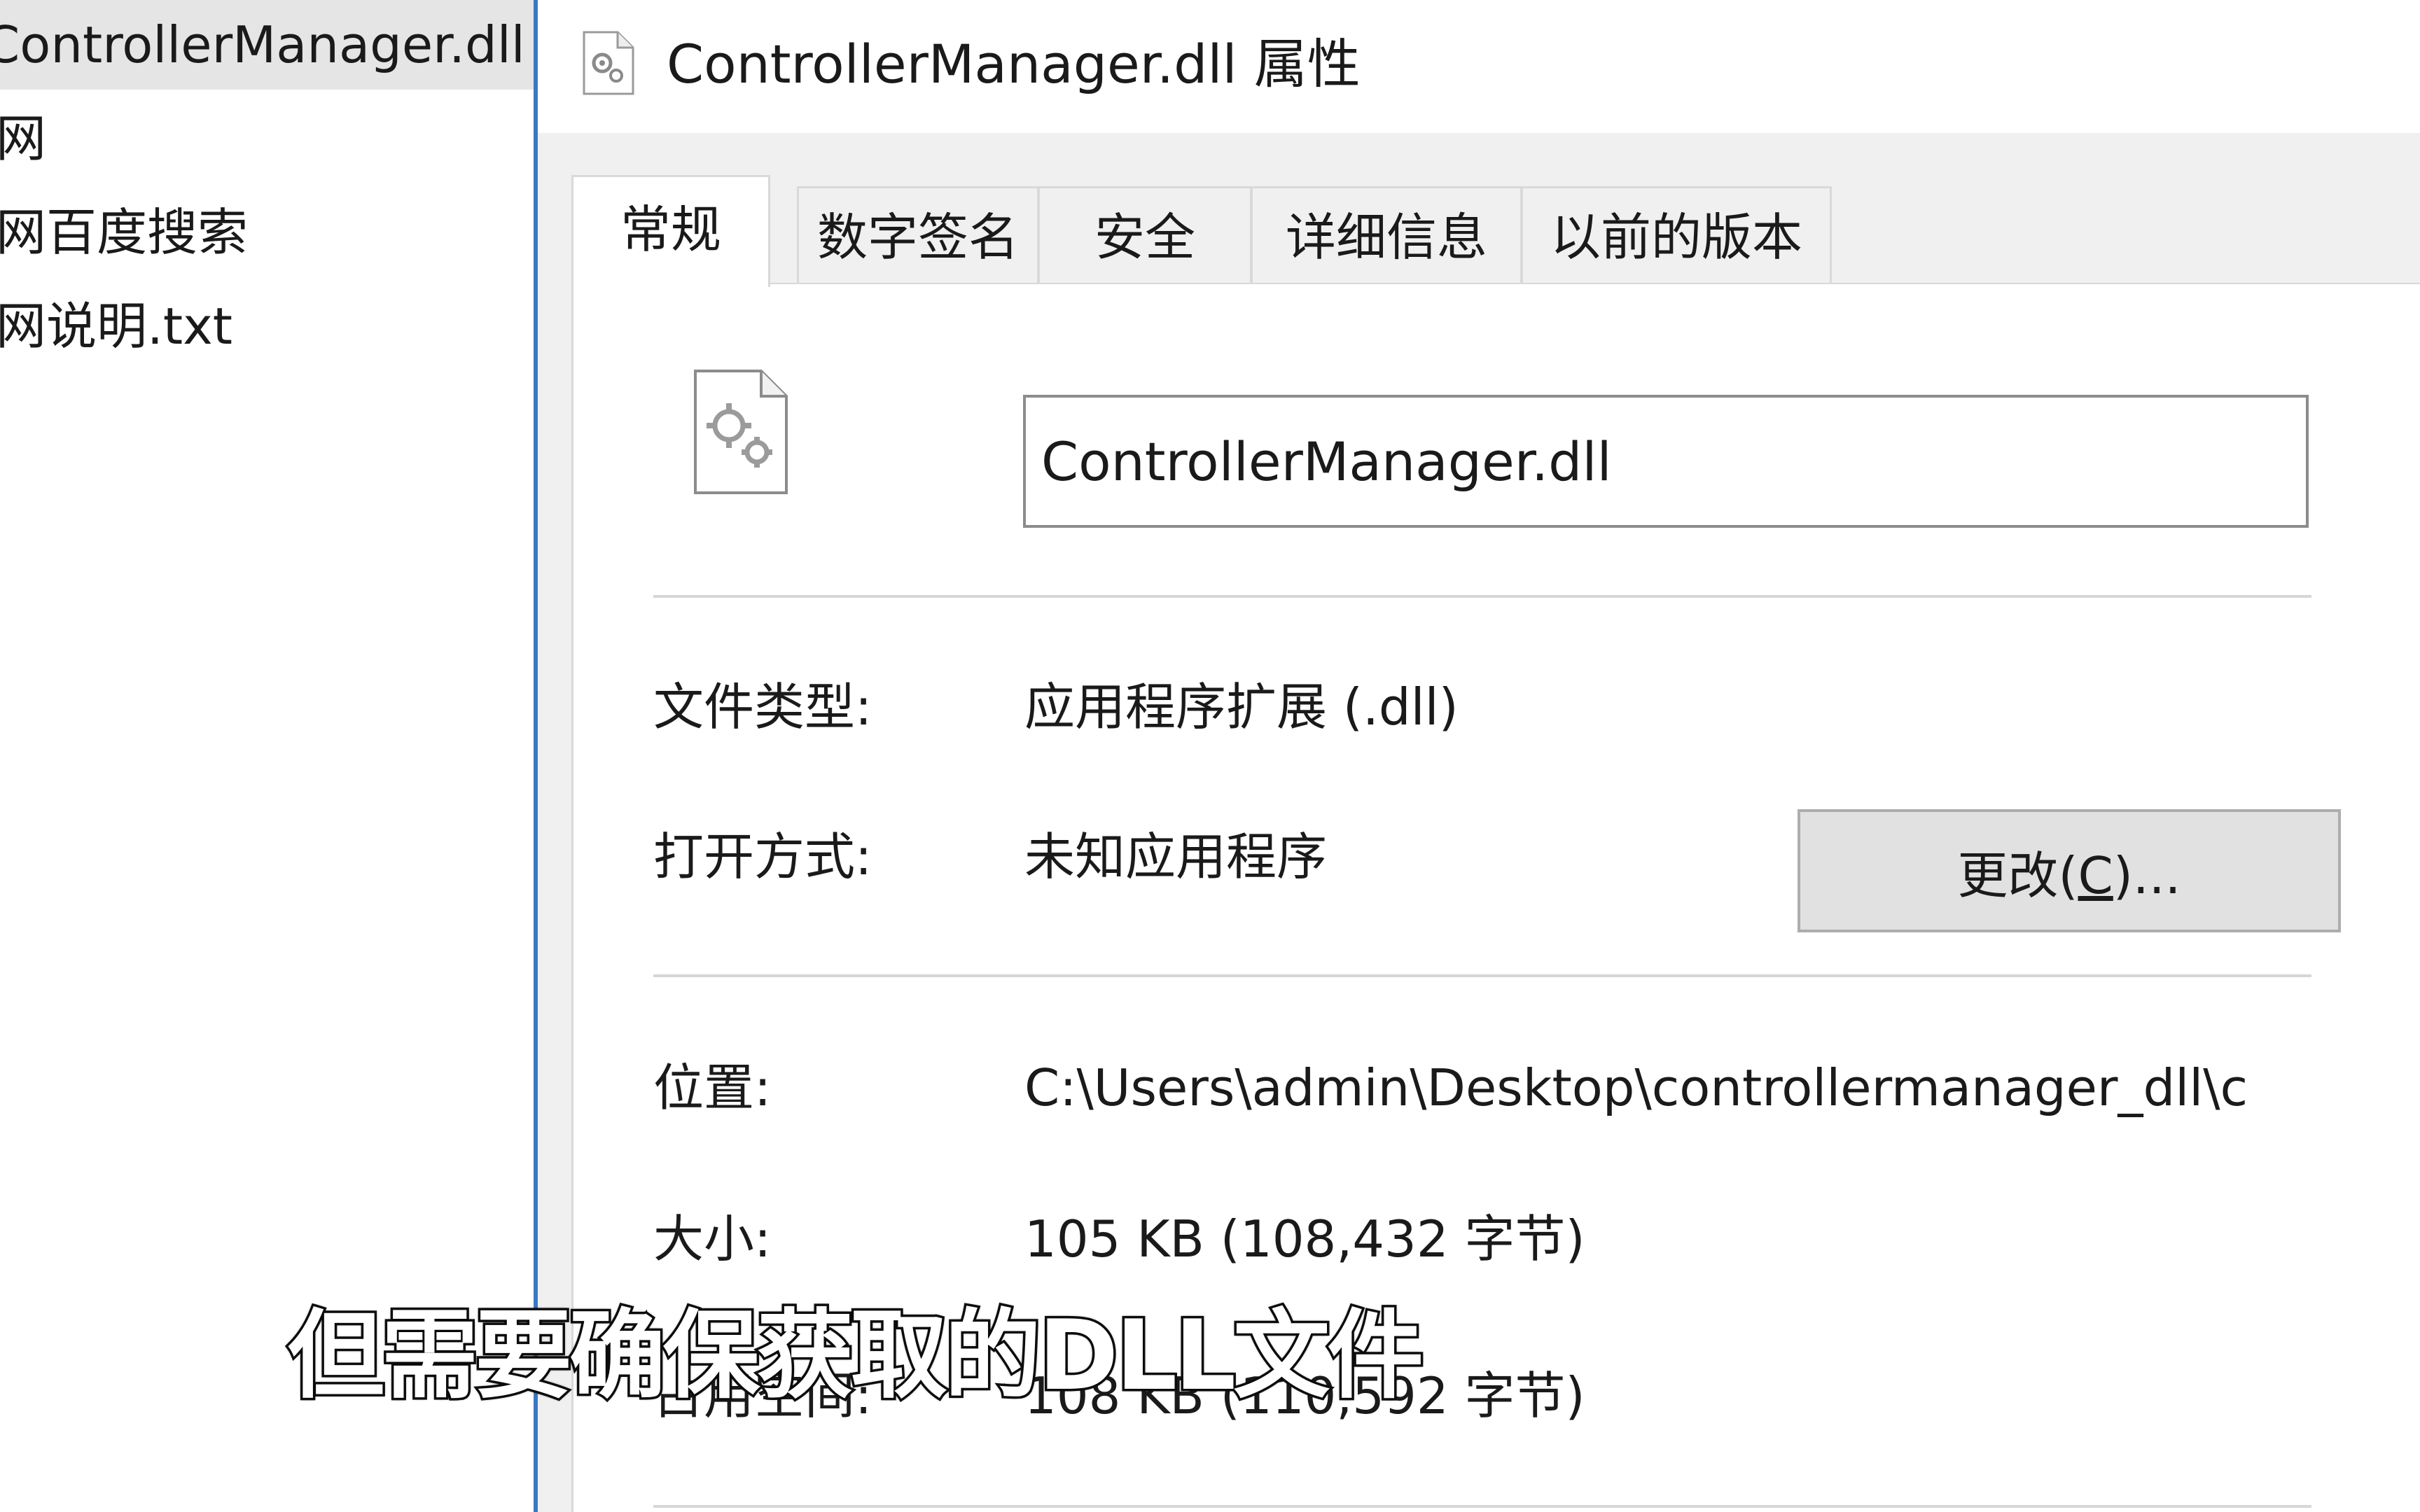 This screenshot has width=2420, height=1512. What do you see at coordinates (1676, 235) in the screenshot?
I see `tab-previous-versions: 以前的版本` at bounding box center [1676, 235].